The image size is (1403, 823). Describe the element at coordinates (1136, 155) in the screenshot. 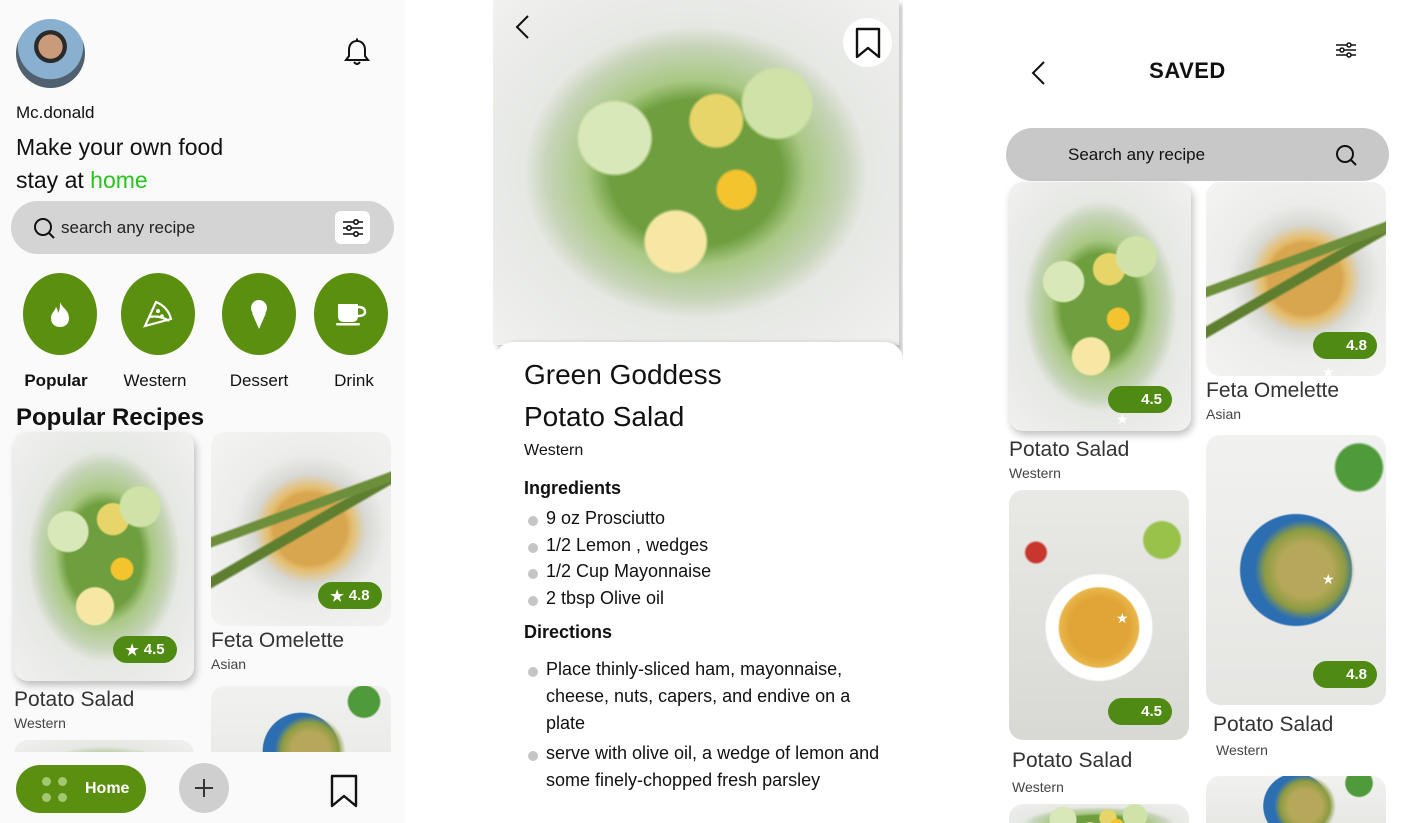

I see `search-input: Search any recipe` at that location.